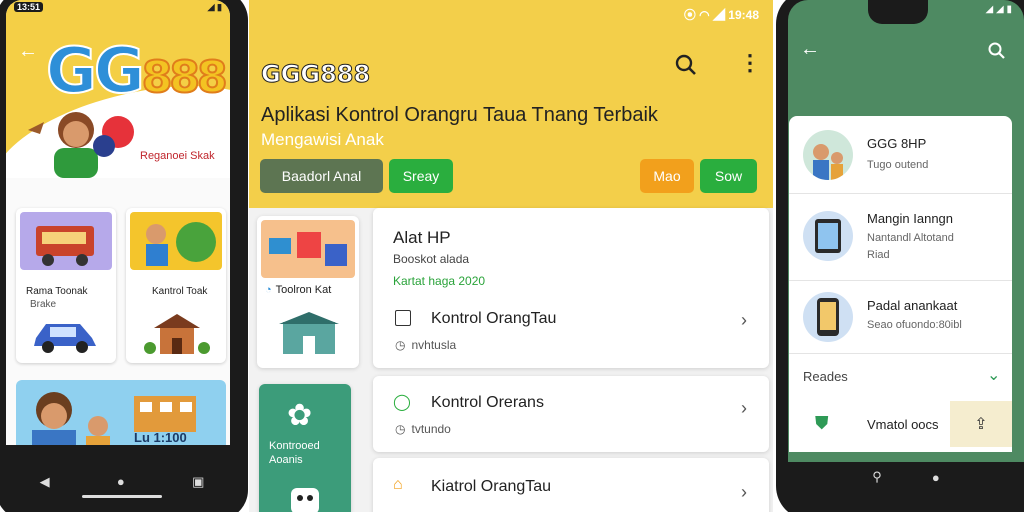 This screenshot has height=512, width=1024. I want to click on toolkit-label: ◔ Toolron Kat, so click(298, 290).